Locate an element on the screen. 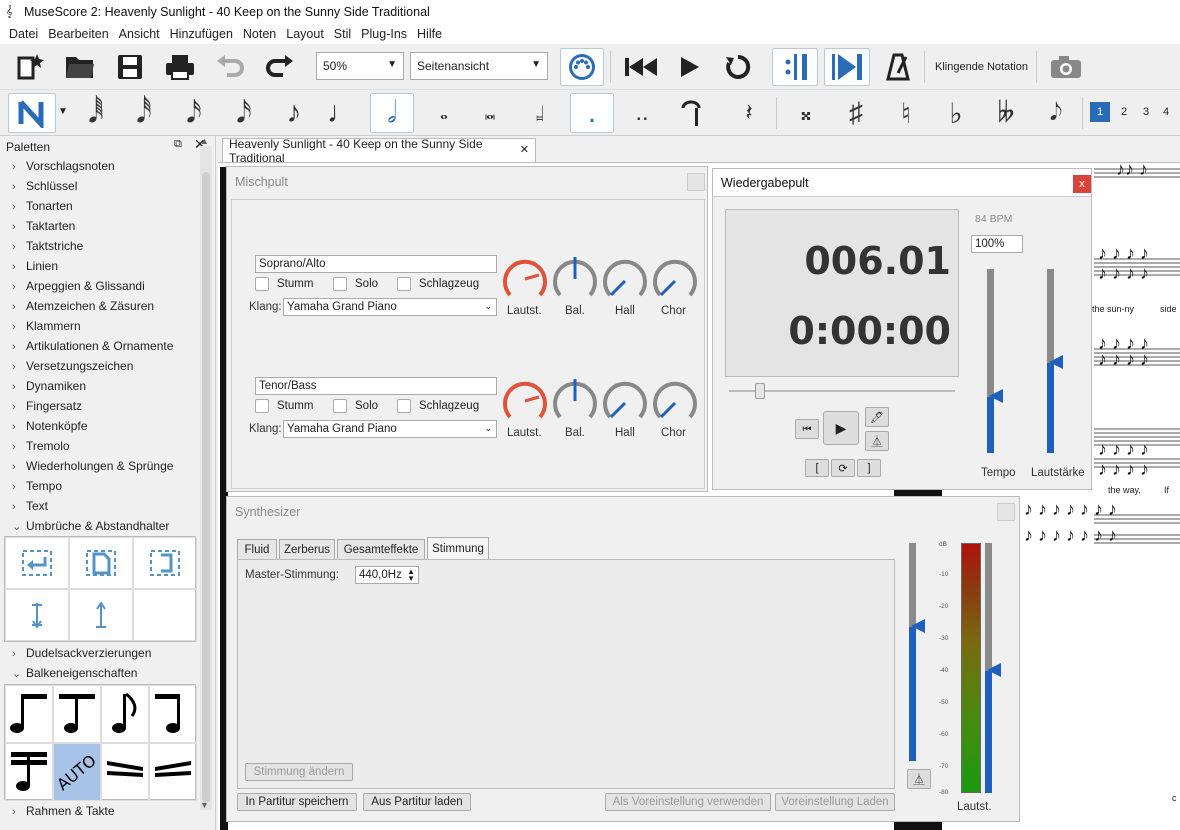 The image size is (1180, 830). undo-icon is located at coordinates (230, 67).